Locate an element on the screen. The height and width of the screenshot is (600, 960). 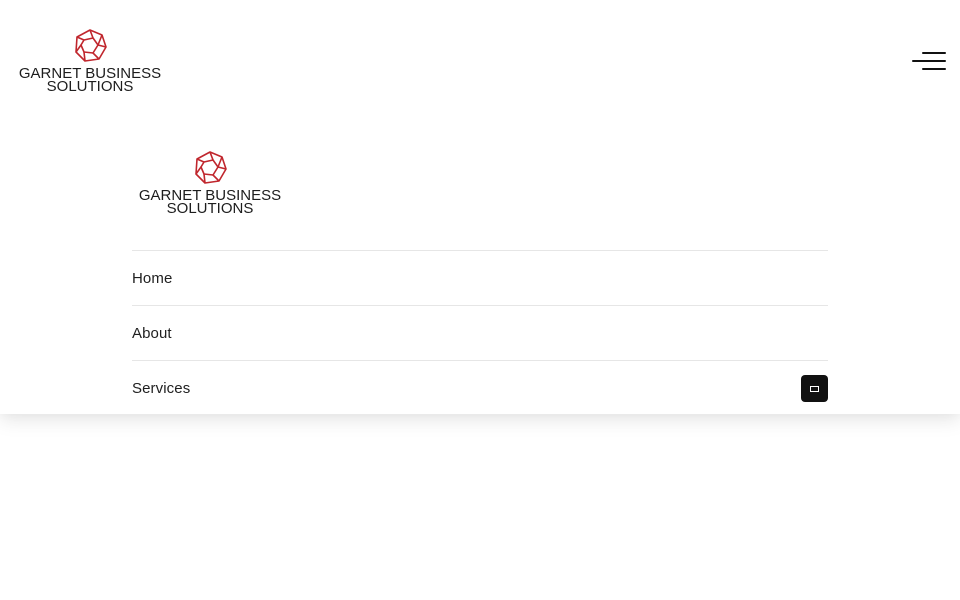
services-submenu-toggle is located at coordinates (814, 388).